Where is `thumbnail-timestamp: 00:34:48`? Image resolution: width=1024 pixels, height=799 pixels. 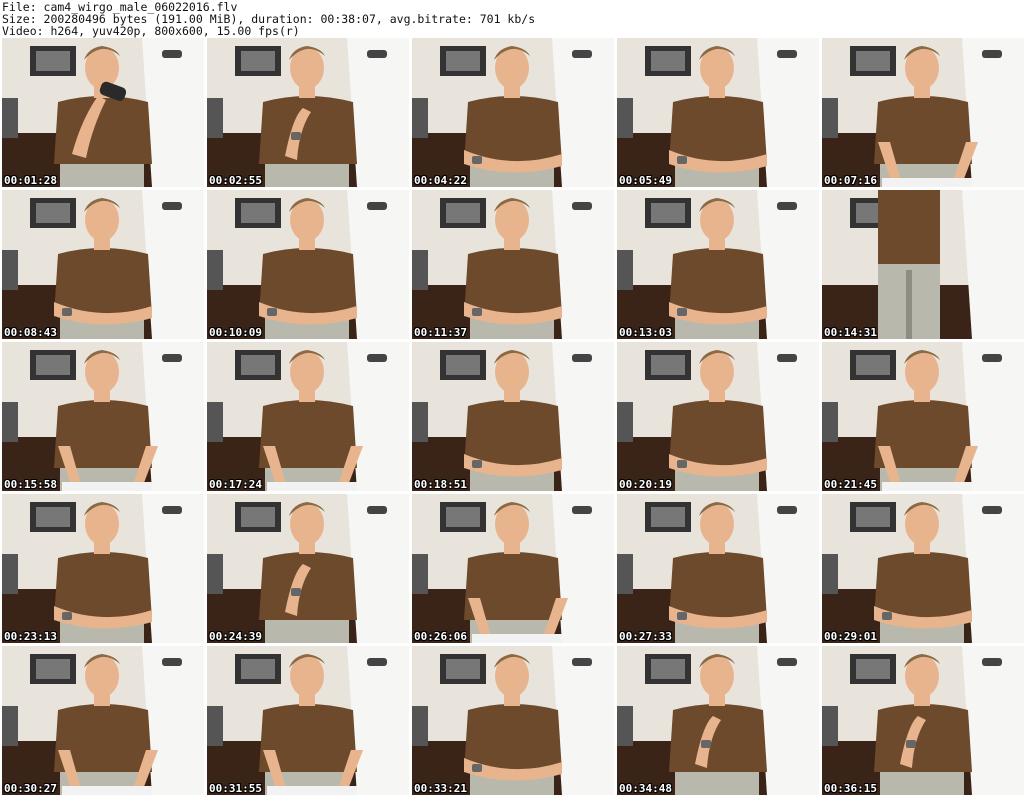
thumbnail-timestamp: 00:34:48 is located at coordinates (645, 788).